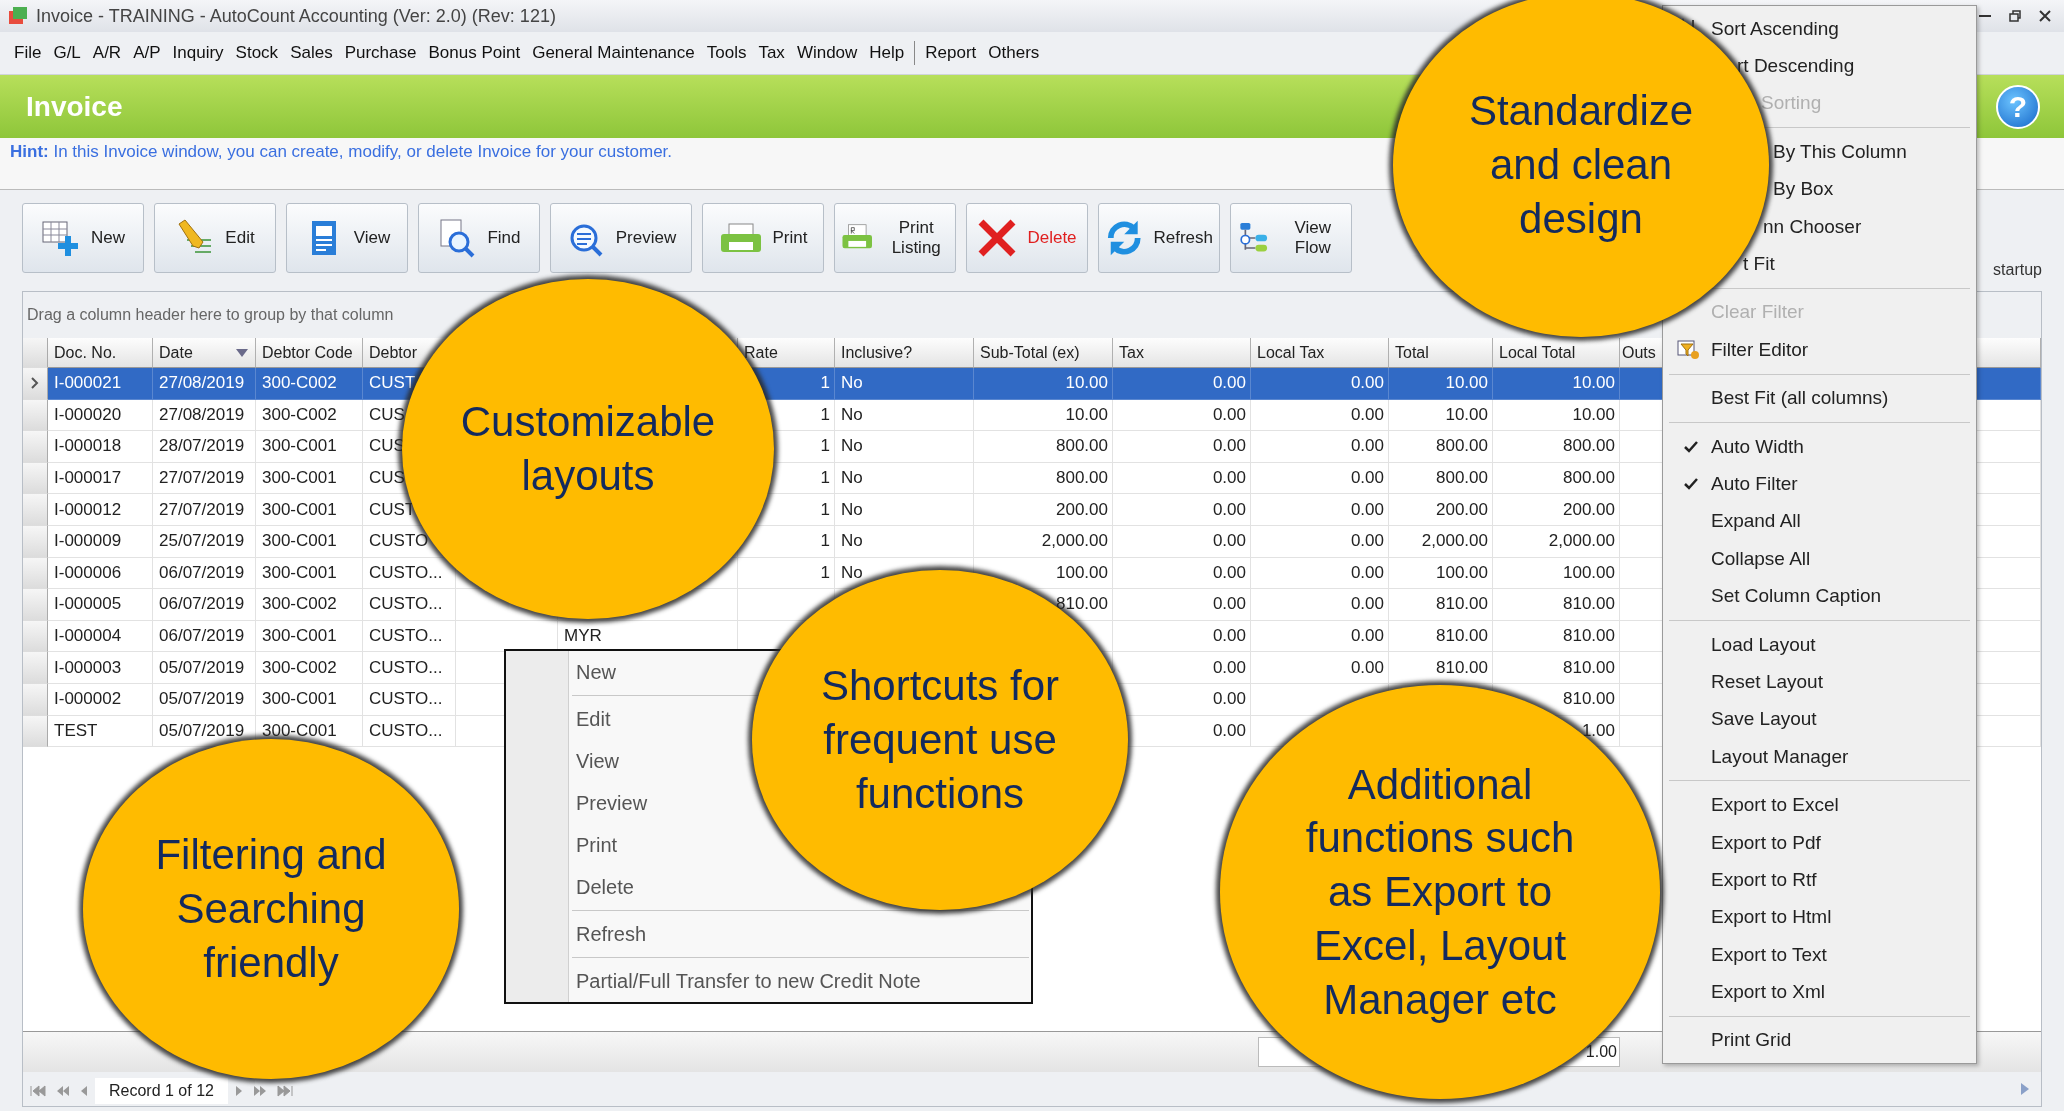 This screenshot has width=2064, height=1111. Describe the element at coordinates (2045, 16) in the screenshot. I see `close-icon` at that location.